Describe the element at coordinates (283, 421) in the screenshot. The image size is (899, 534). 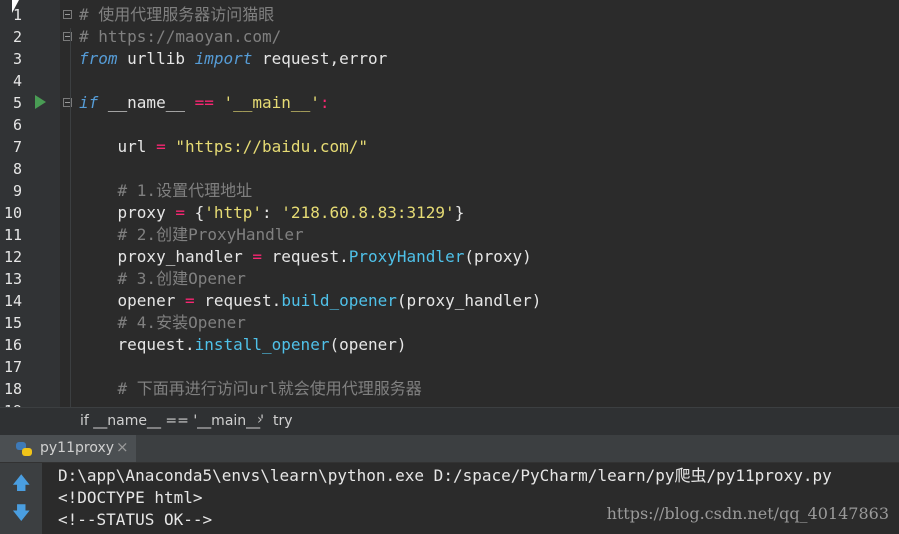
I see `breadcrumb-item-try: try` at that location.